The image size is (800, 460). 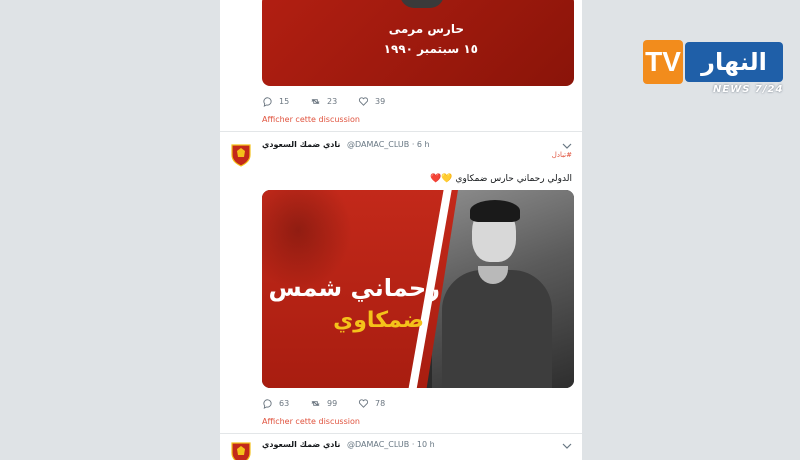 What do you see at coordinates (346, 144) in the screenshot?
I see `tweet-header: نادي ضمك السعودي @DAMAC_CLUB · 6 h` at bounding box center [346, 144].